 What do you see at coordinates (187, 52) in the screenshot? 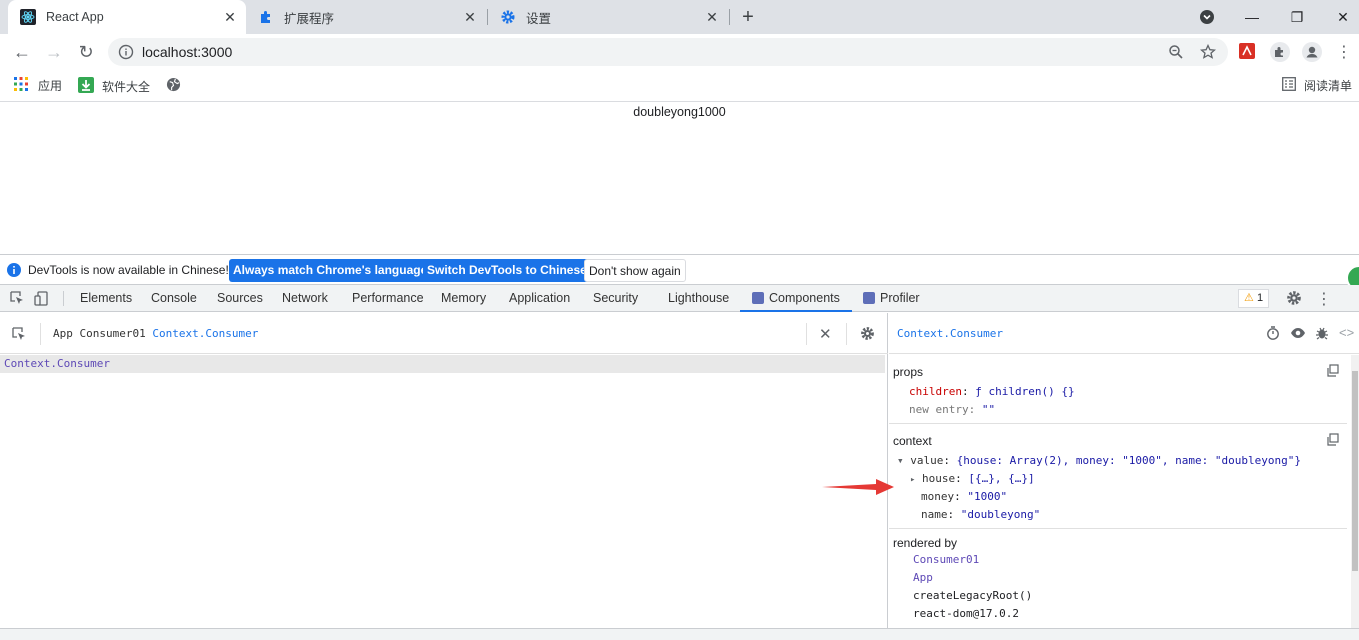
I see `url-text: localhost:3000` at bounding box center [187, 52].